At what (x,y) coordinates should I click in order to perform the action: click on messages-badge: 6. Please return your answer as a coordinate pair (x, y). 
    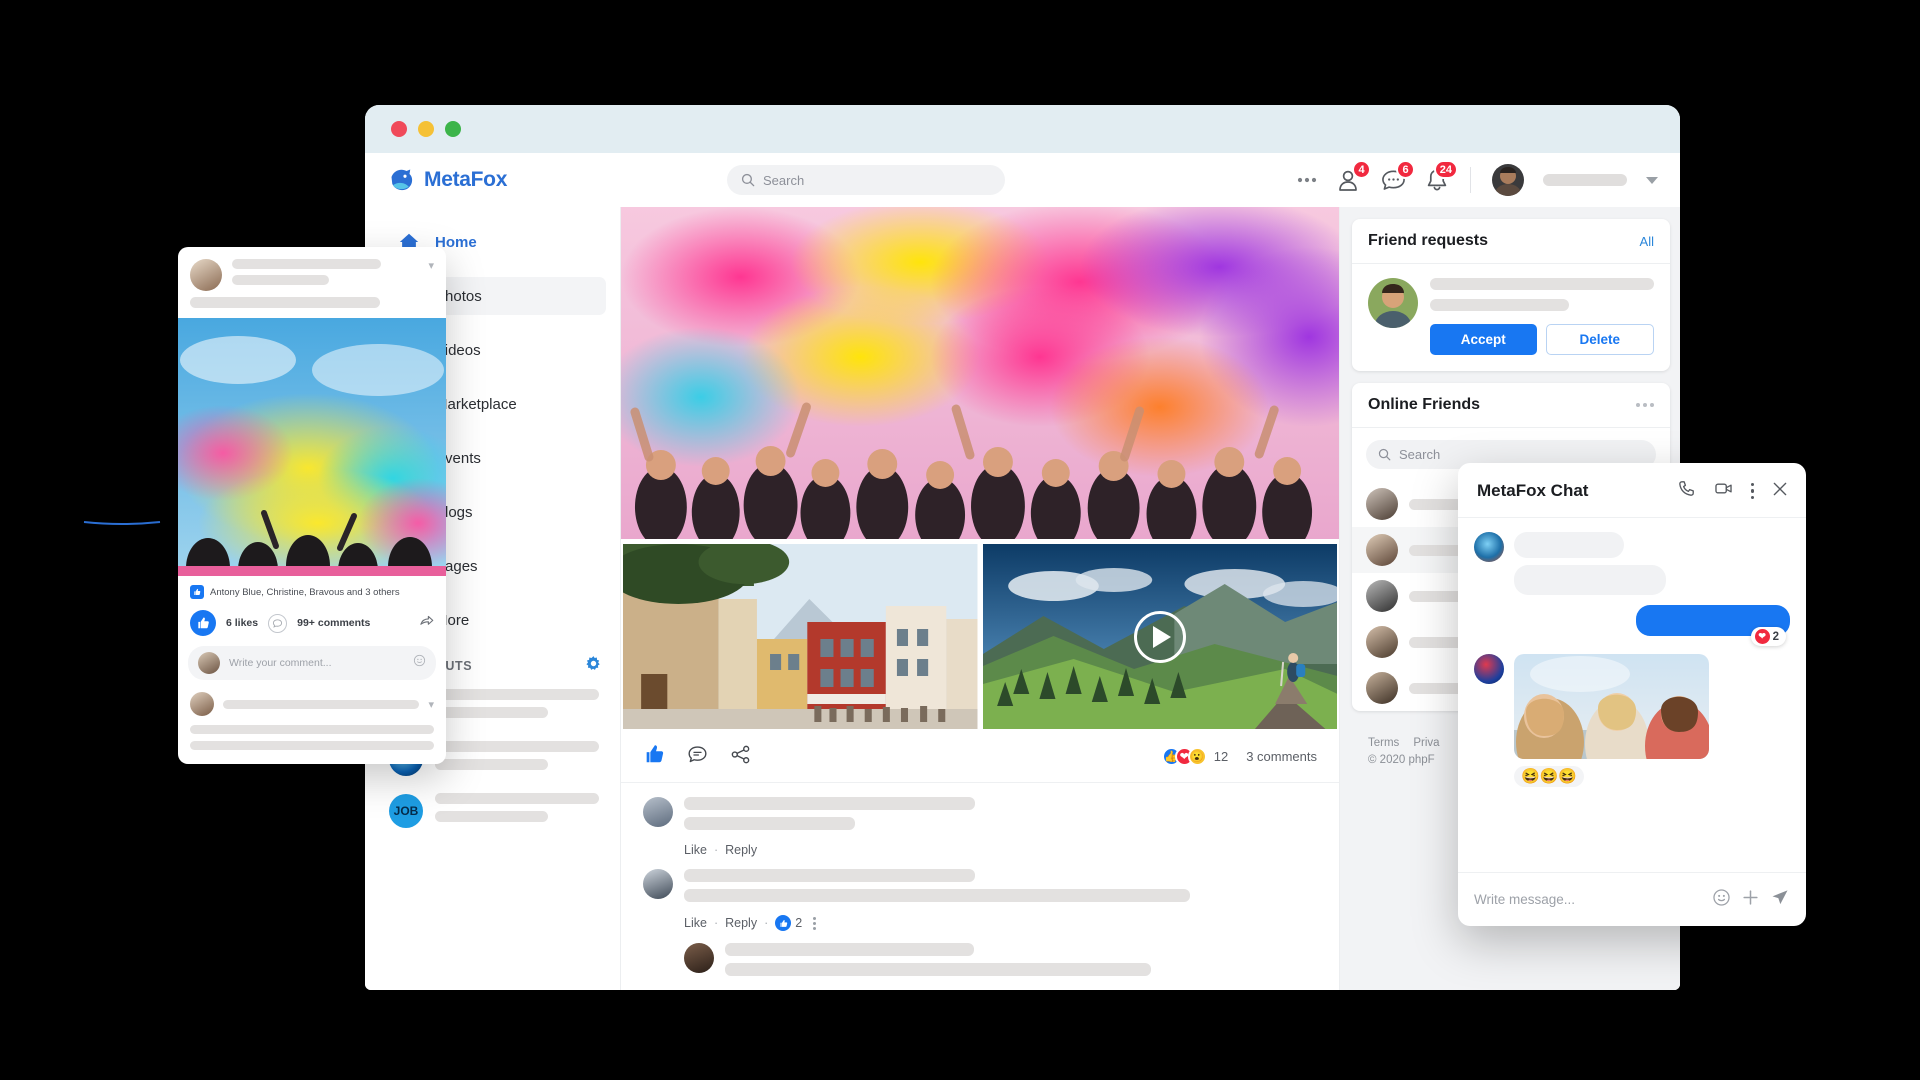
    Looking at the image, I should click on (1405, 169).